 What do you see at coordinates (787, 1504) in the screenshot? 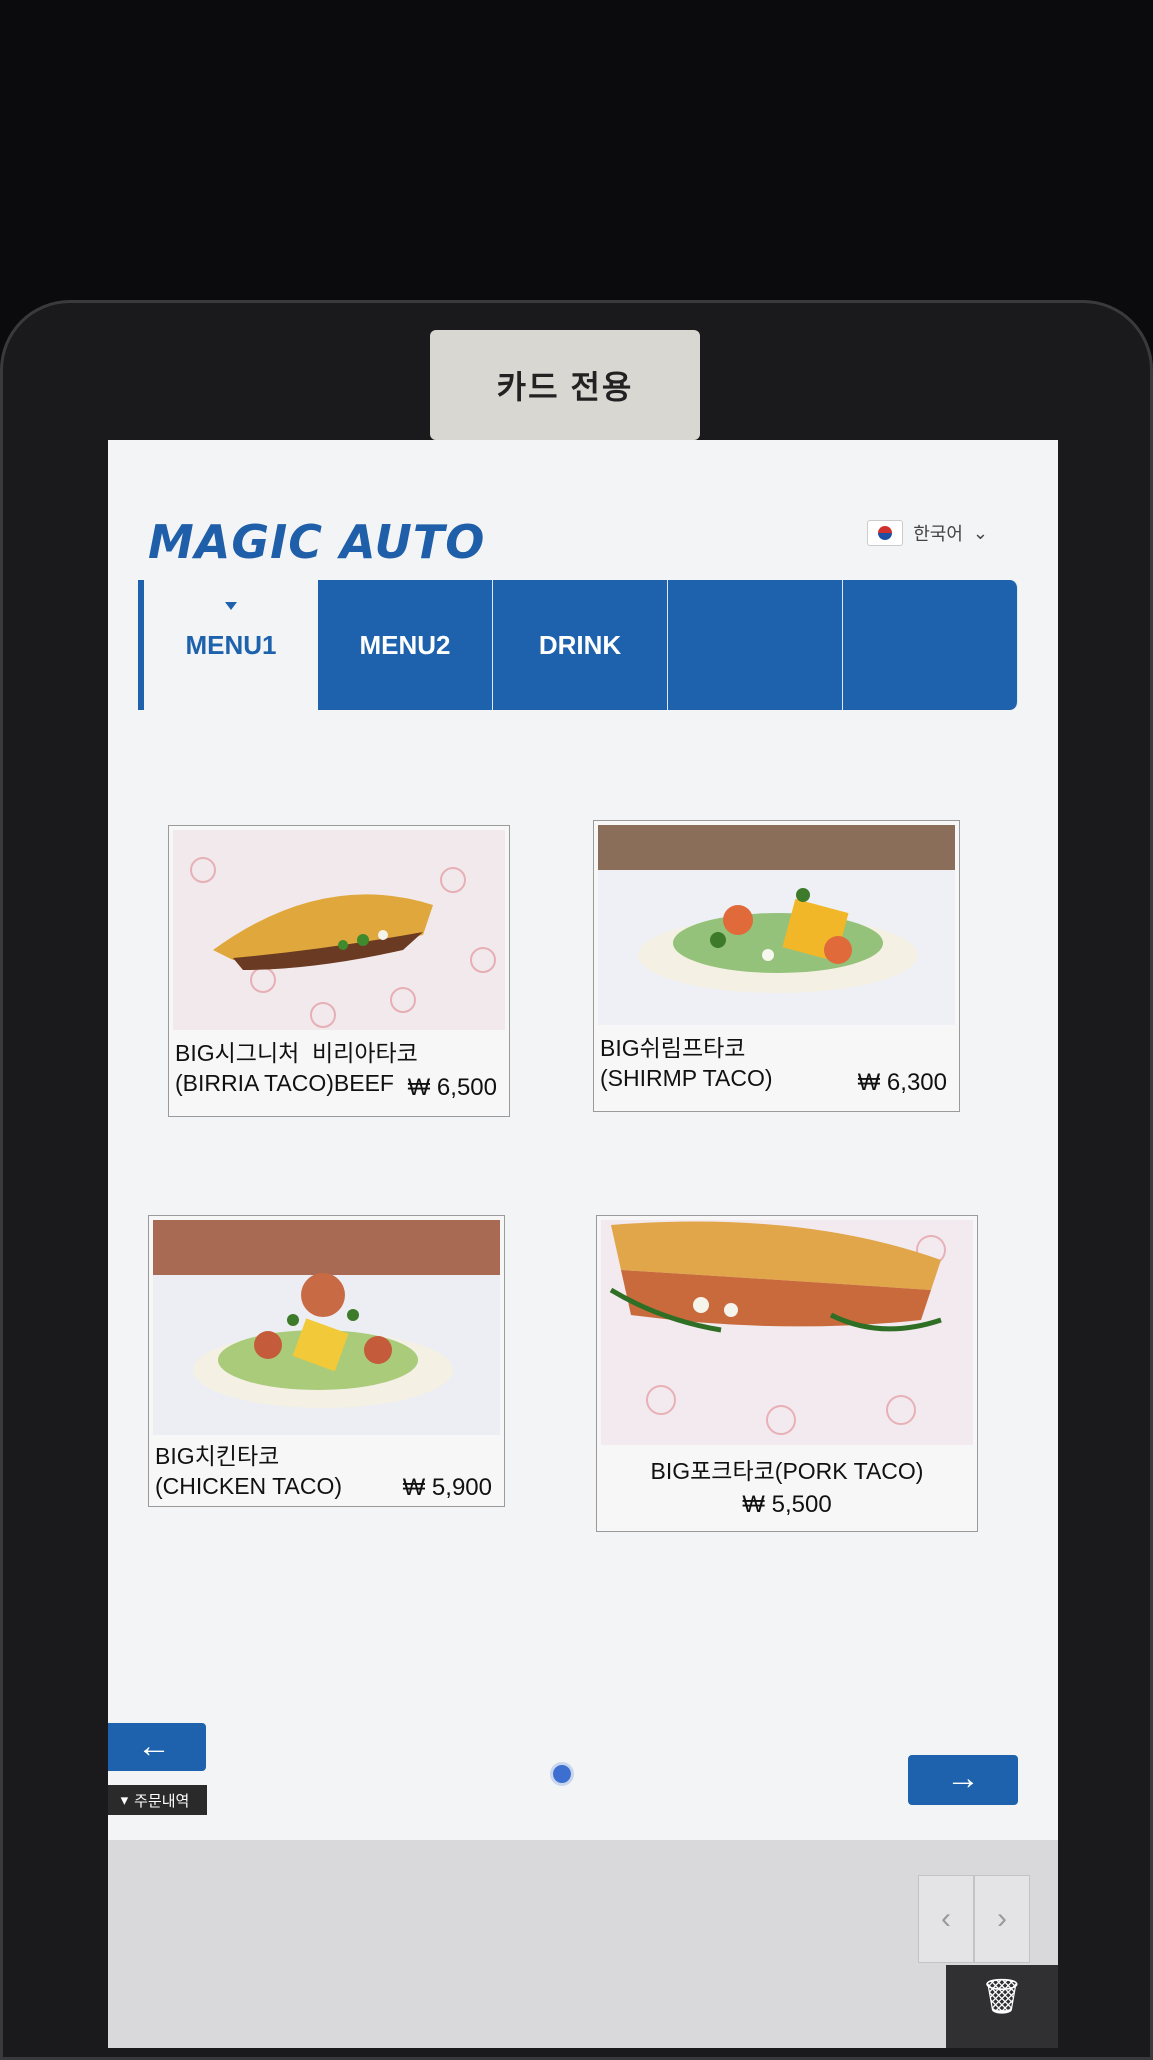
I see `item-price: ₩ 5,500` at bounding box center [787, 1504].